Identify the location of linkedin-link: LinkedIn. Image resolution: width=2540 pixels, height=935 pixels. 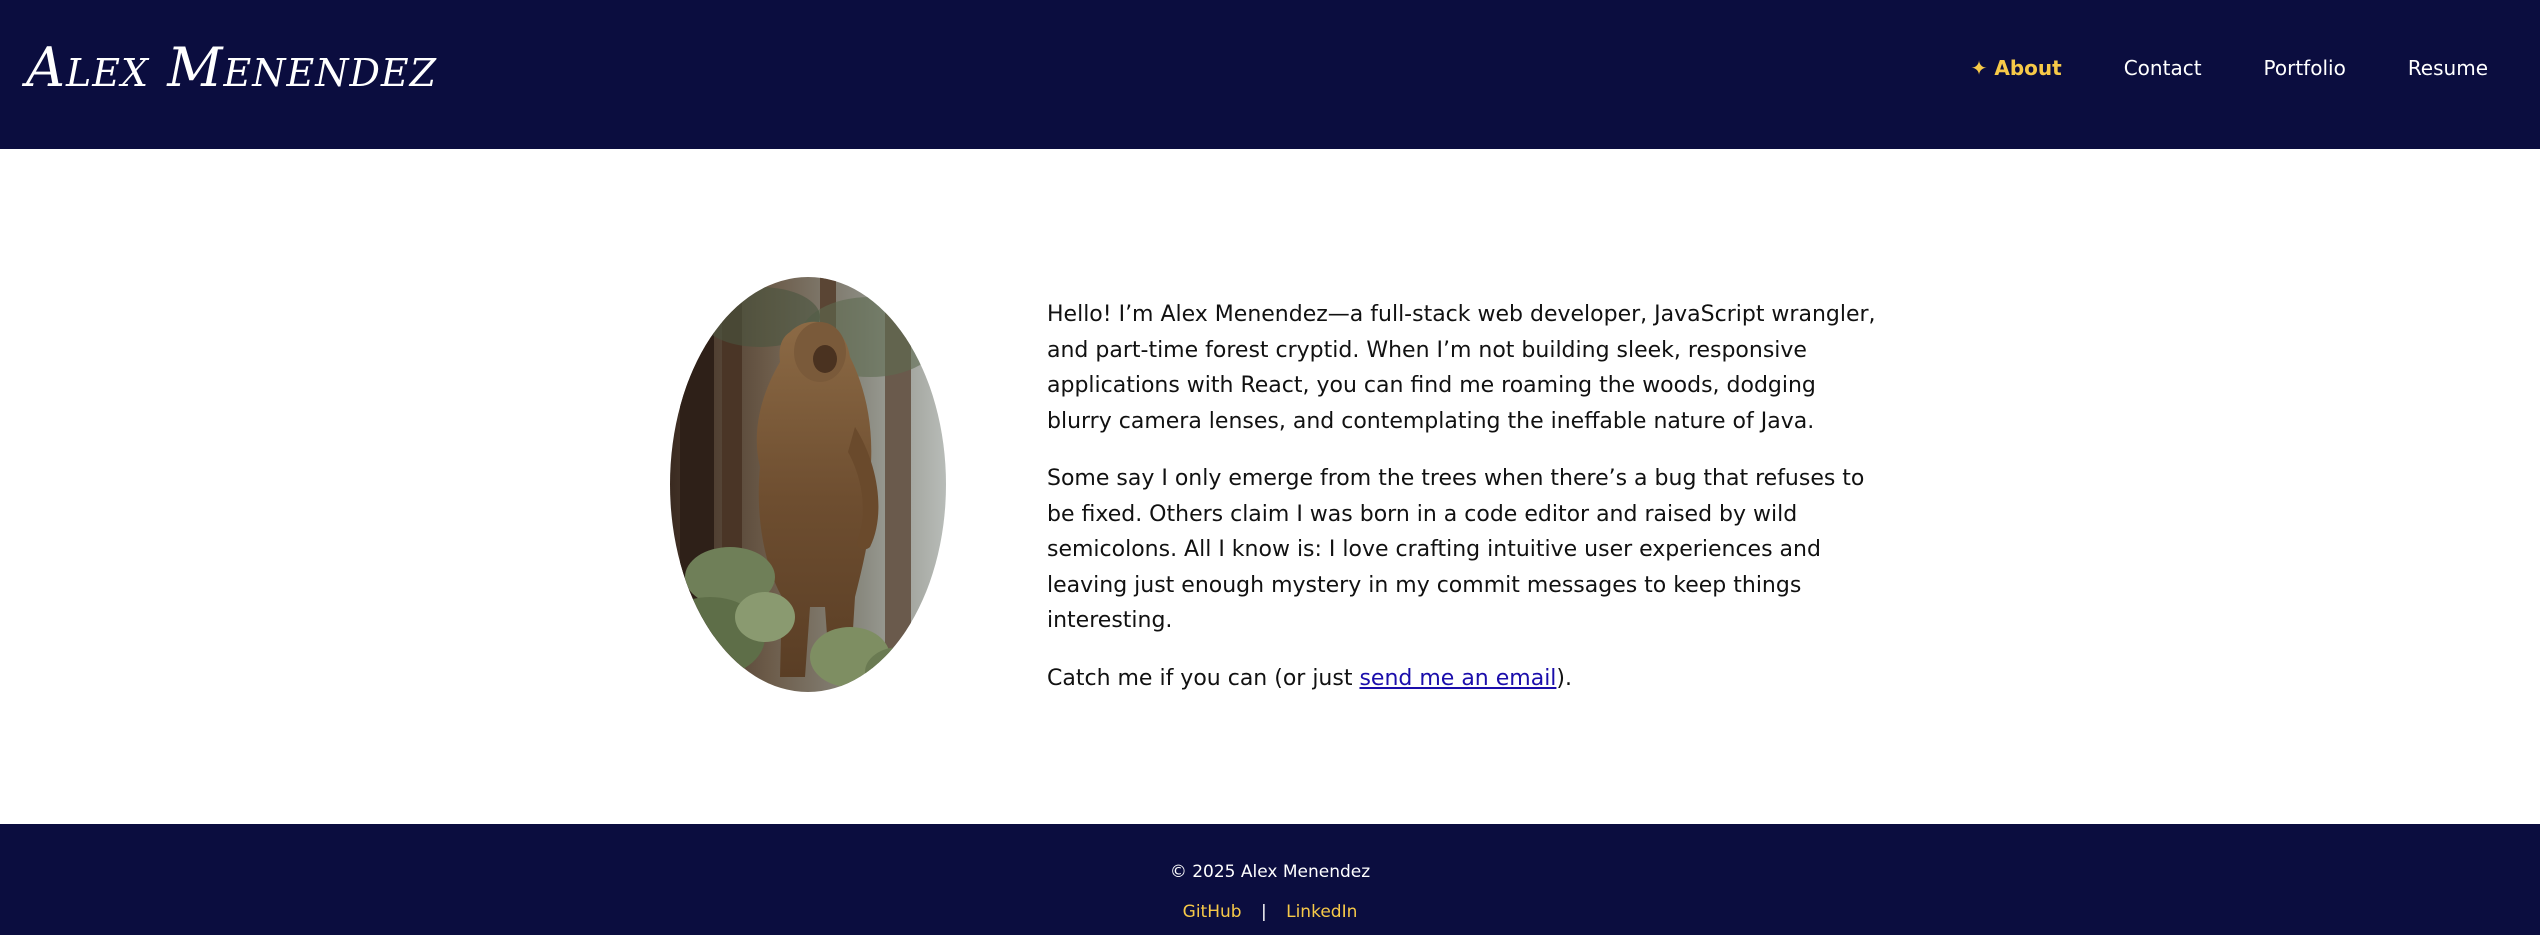
(1321, 912).